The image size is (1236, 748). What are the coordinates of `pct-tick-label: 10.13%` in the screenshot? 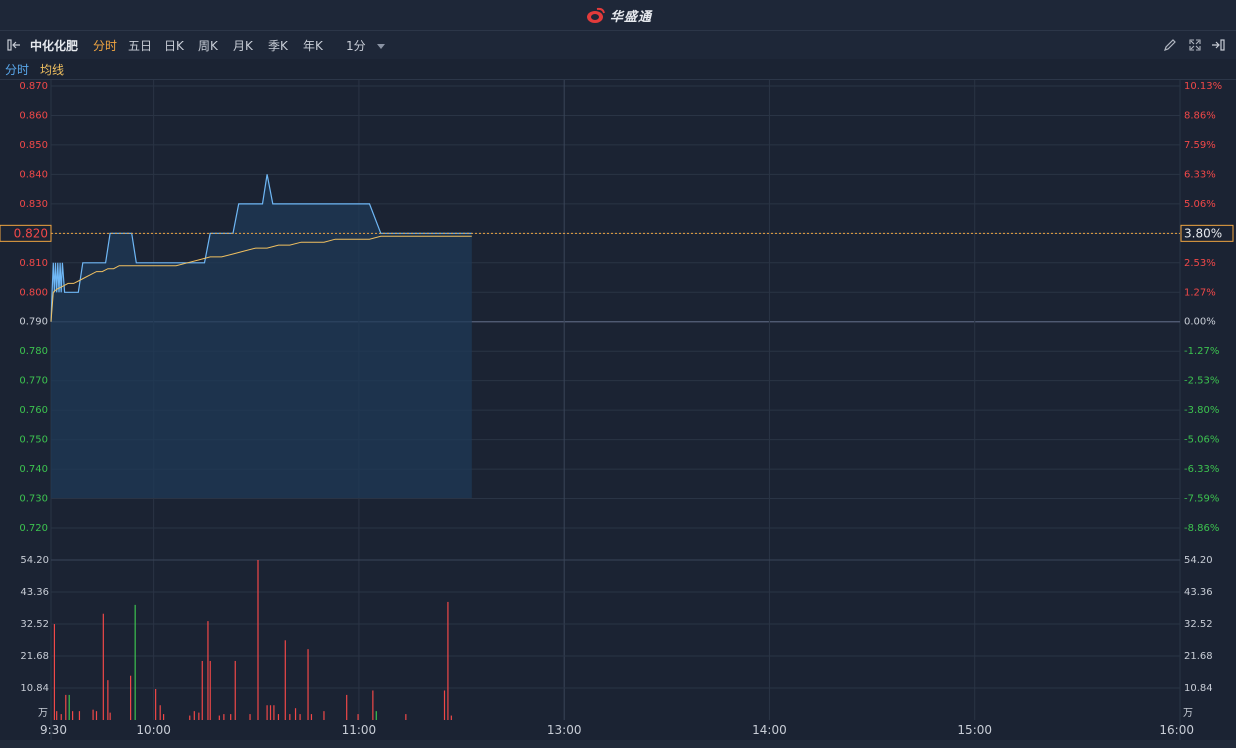 It's located at (1203, 86).